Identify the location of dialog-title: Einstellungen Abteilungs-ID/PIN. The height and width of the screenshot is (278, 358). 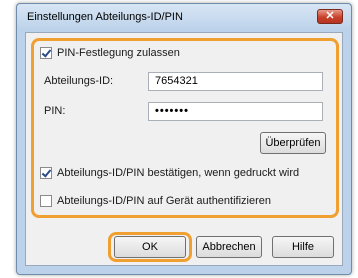
(105, 17).